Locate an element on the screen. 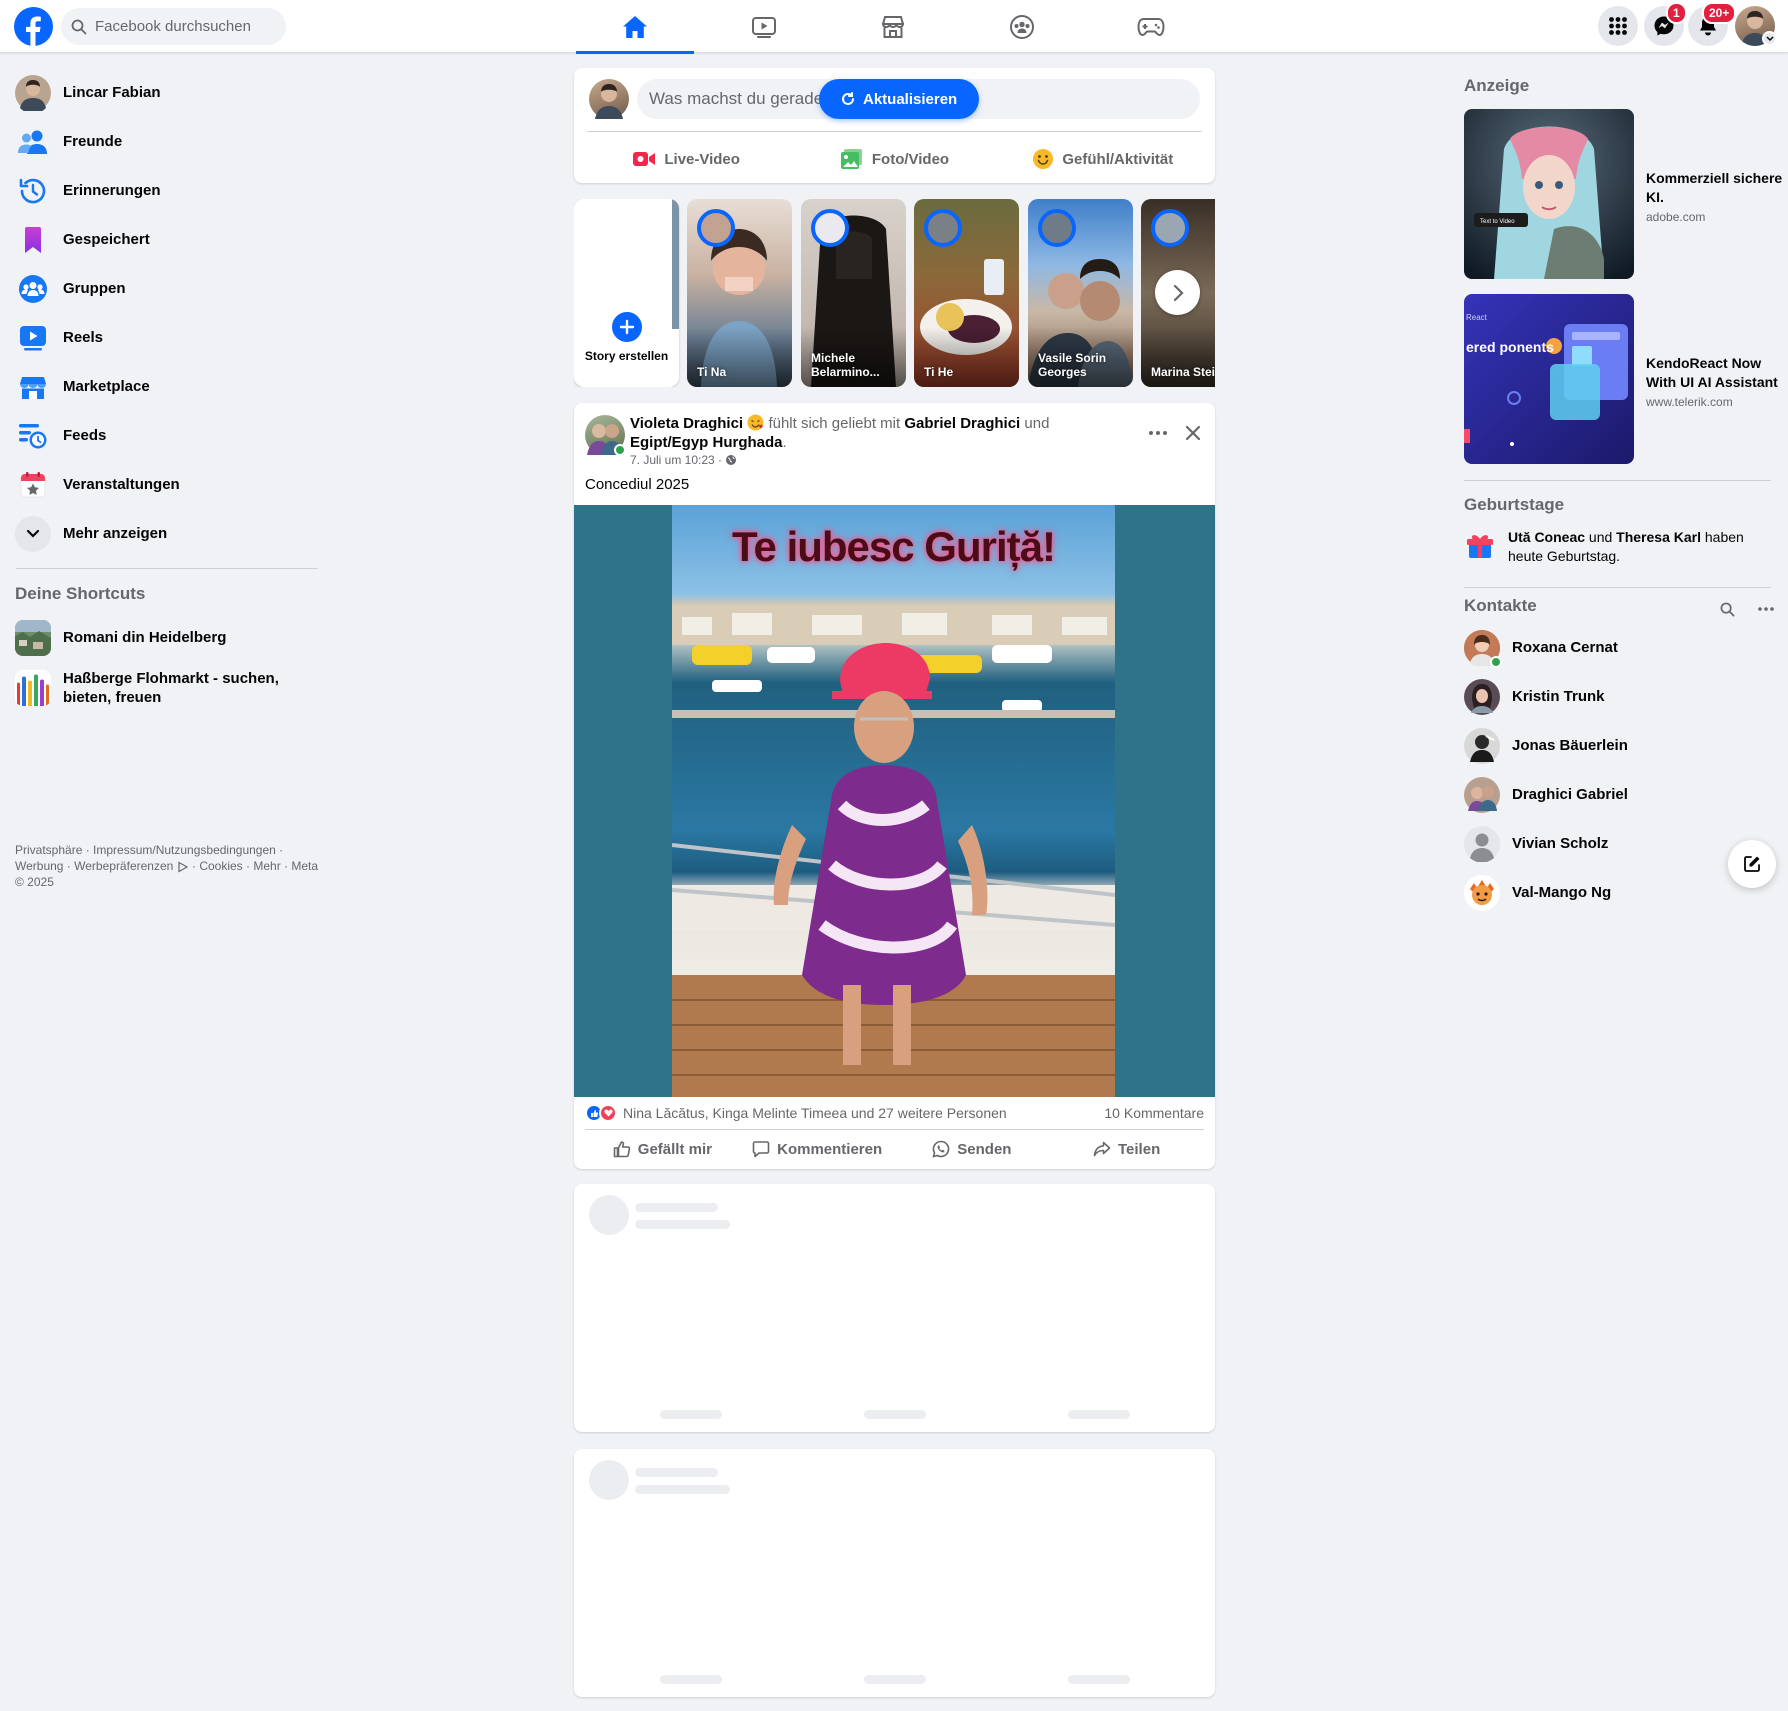 This screenshot has height=1711, width=1788. sidebar-item-saved: Gespeichert is located at coordinates (167, 239).